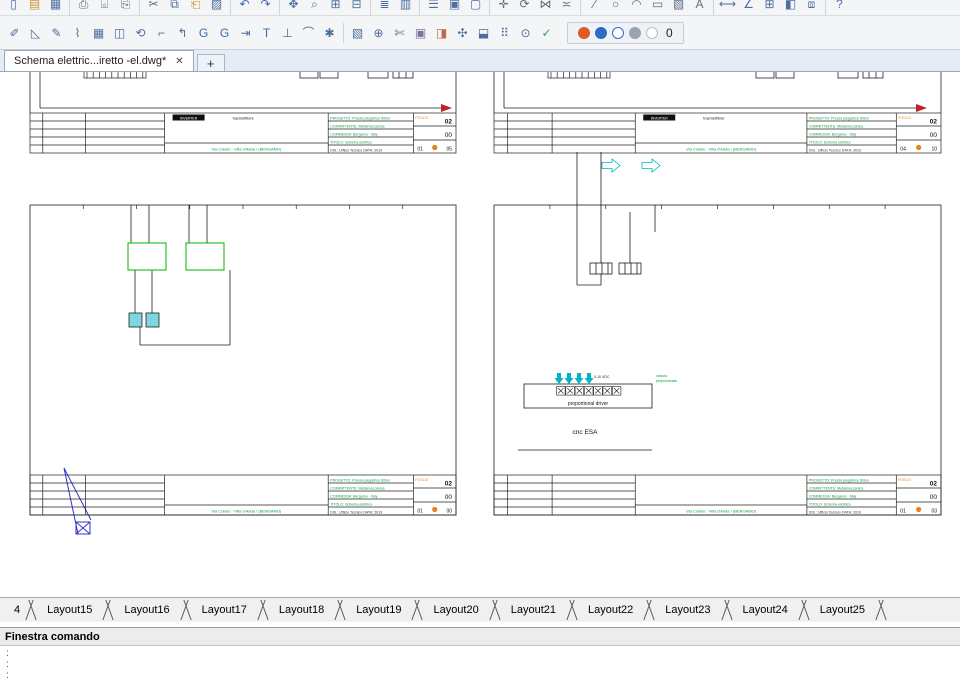  Describe the element at coordinates (433, 7) in the screenshot. I see `properties-icon: ☰` at that location.